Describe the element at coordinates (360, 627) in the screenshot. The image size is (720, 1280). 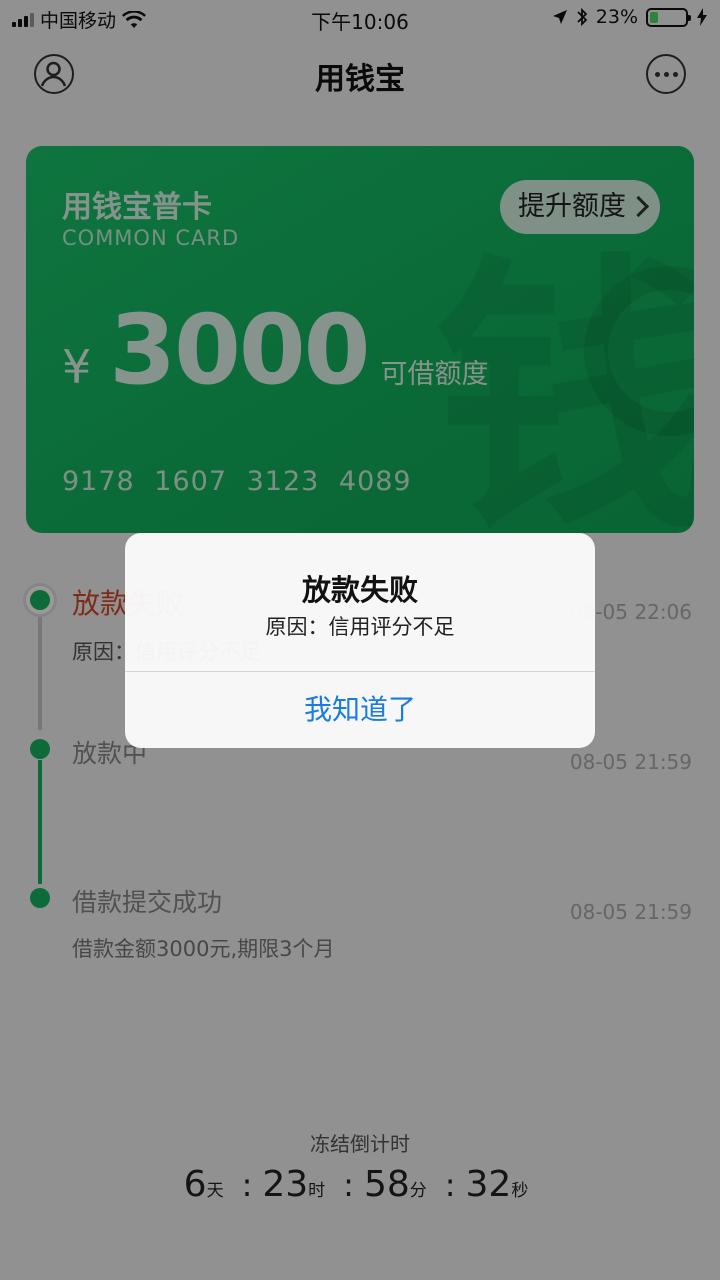
I see `alert-message: 原因：信用评分不足` at that location.